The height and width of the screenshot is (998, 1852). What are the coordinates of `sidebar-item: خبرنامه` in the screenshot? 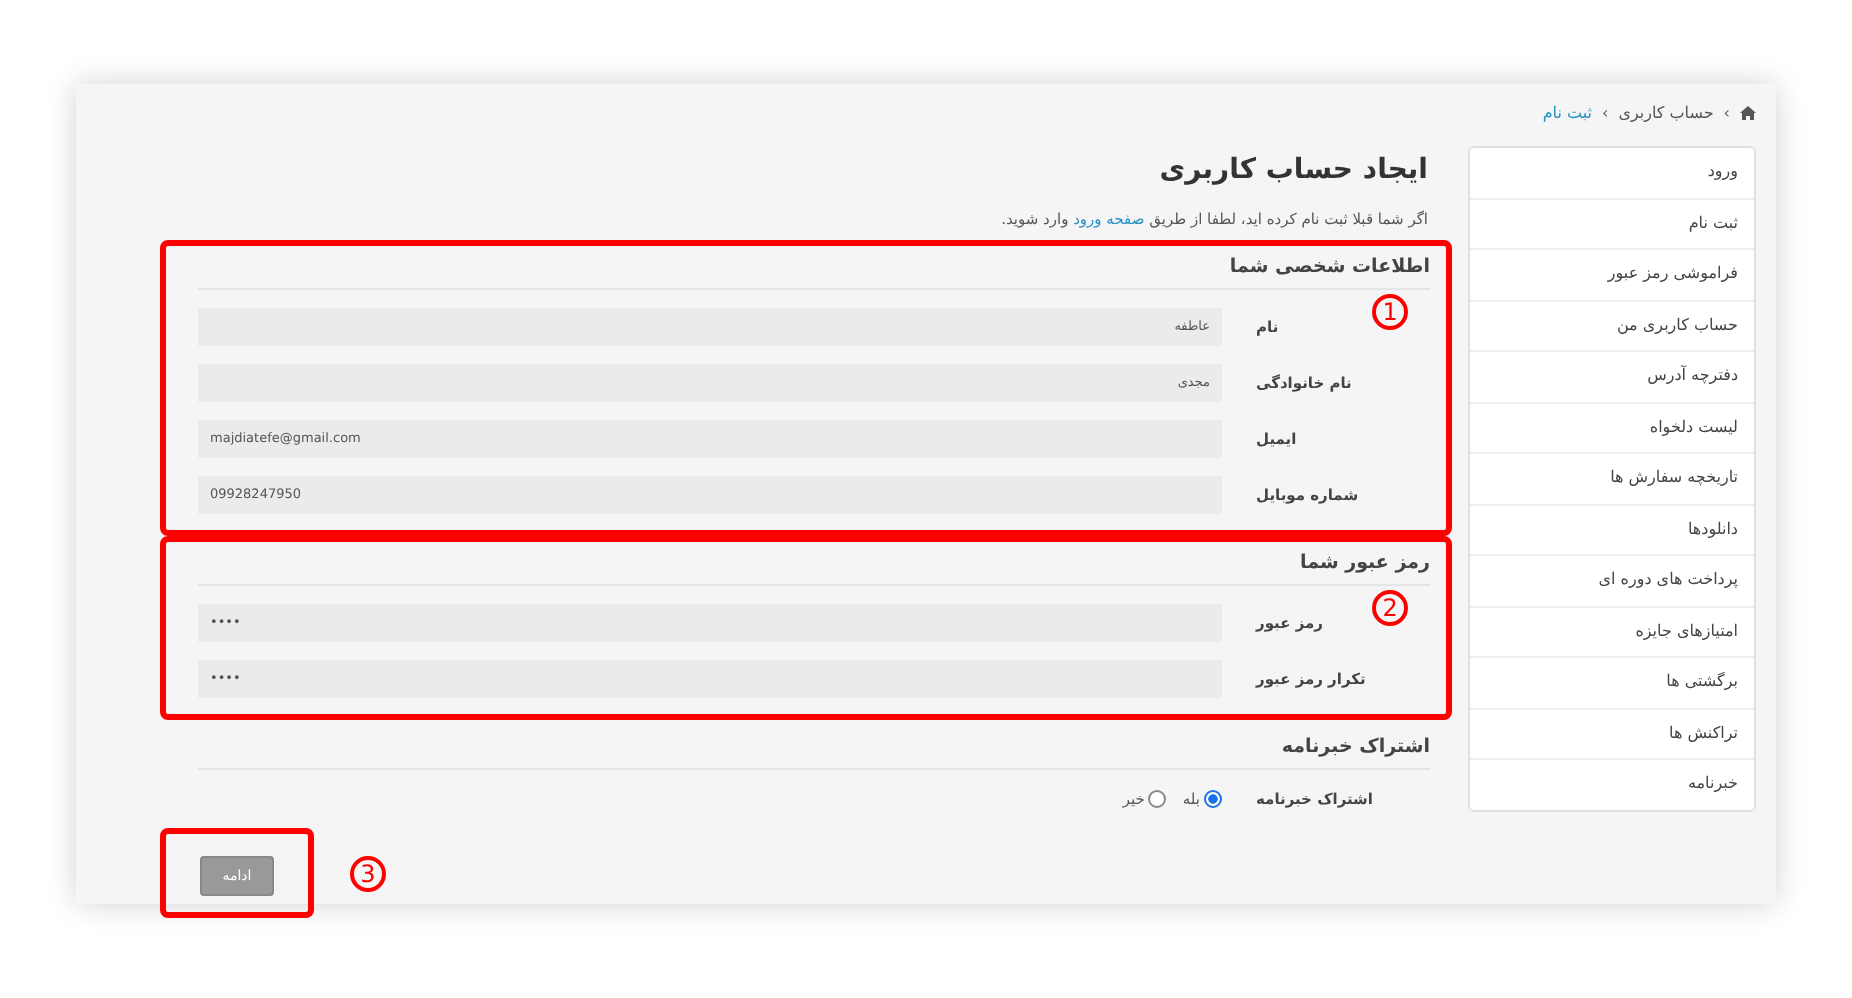 It's located at (1612, 784).